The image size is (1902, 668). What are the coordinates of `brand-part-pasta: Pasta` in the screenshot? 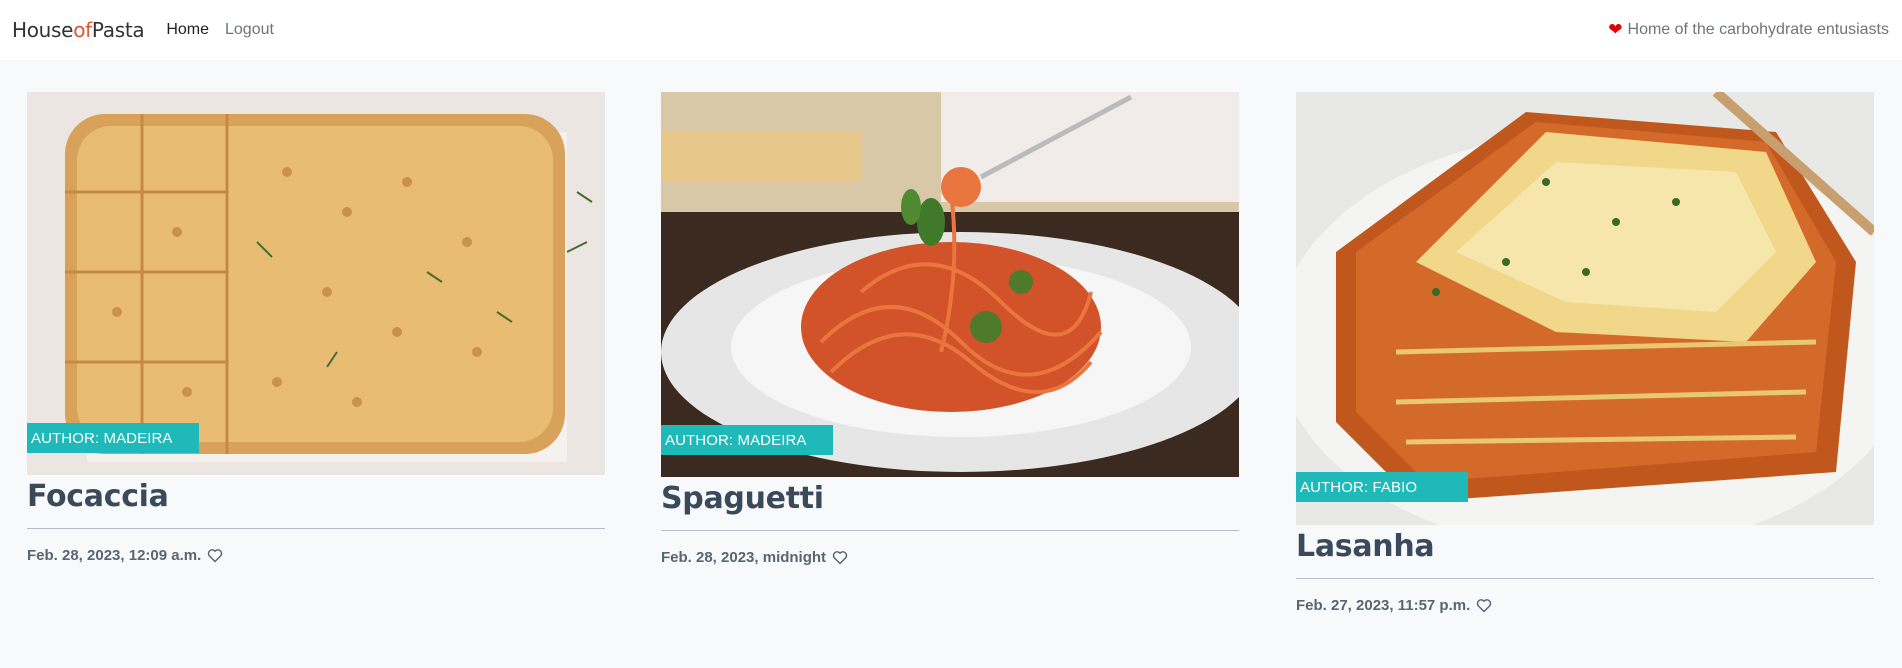 It's located at (118, 30).